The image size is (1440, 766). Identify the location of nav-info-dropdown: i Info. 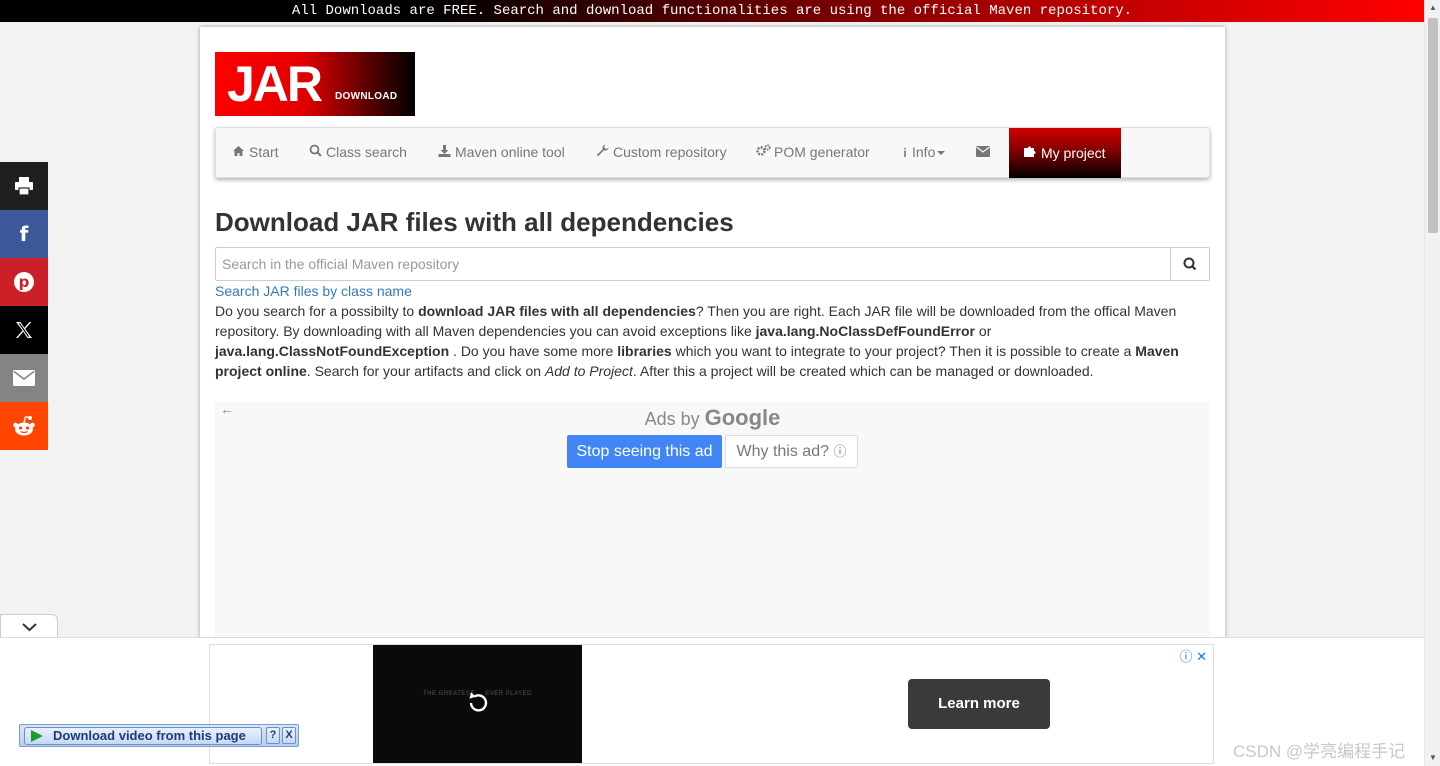
(923, 152).